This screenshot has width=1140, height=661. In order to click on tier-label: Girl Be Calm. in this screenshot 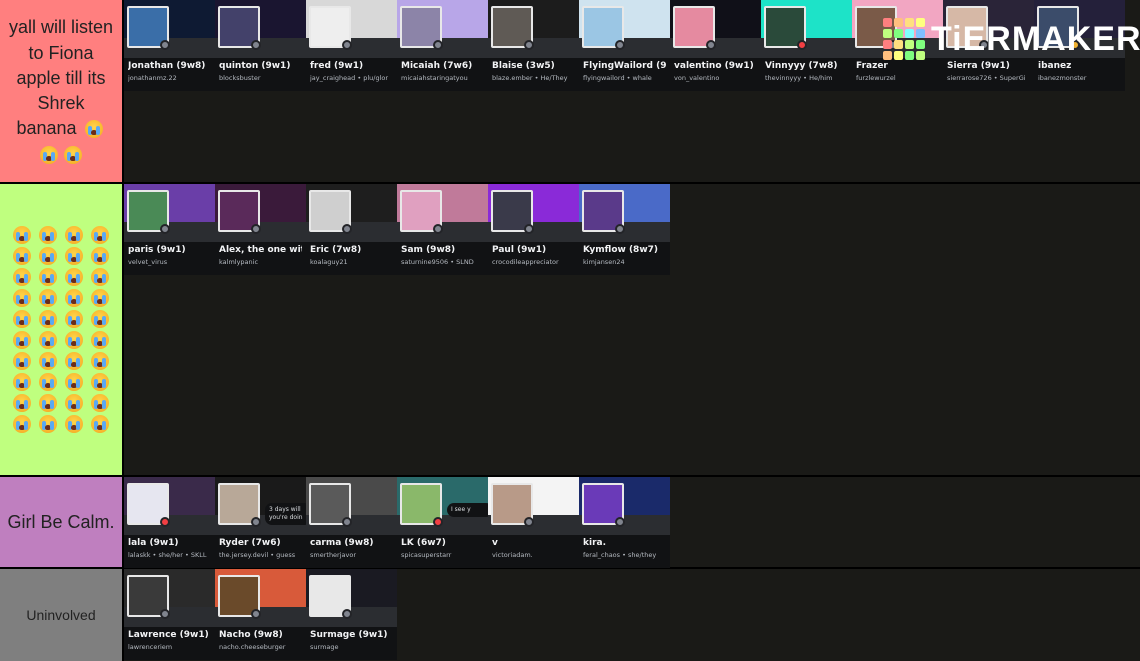, I will do `click(62, 522)`.